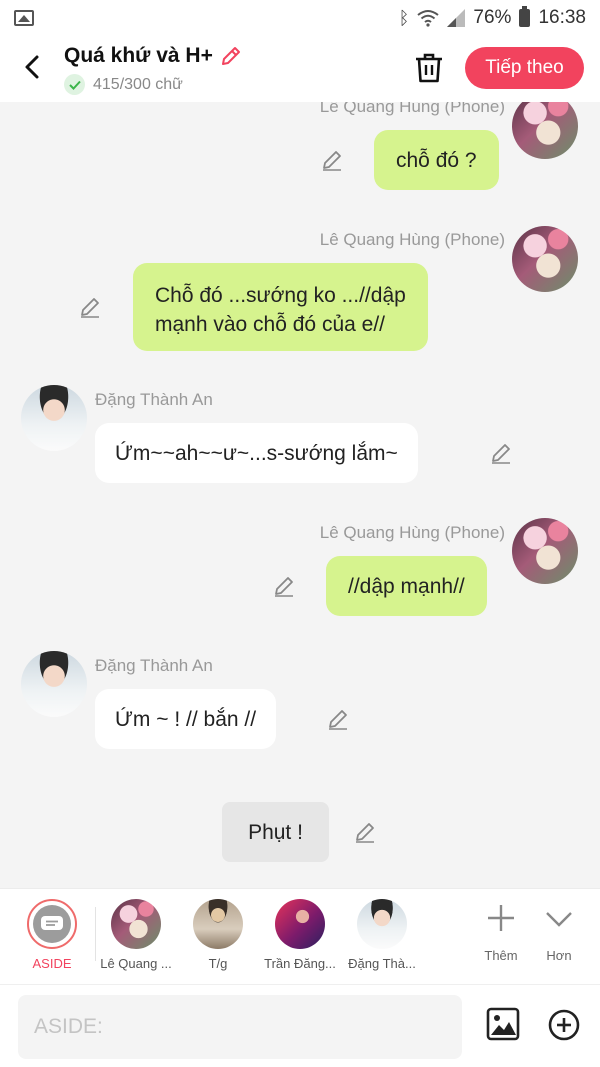  Describe the element at coordinates (300, 69) in the screenshot. I see `header: Quá khứ và H+ 415/300 chữ Tiếp theo` at that location.